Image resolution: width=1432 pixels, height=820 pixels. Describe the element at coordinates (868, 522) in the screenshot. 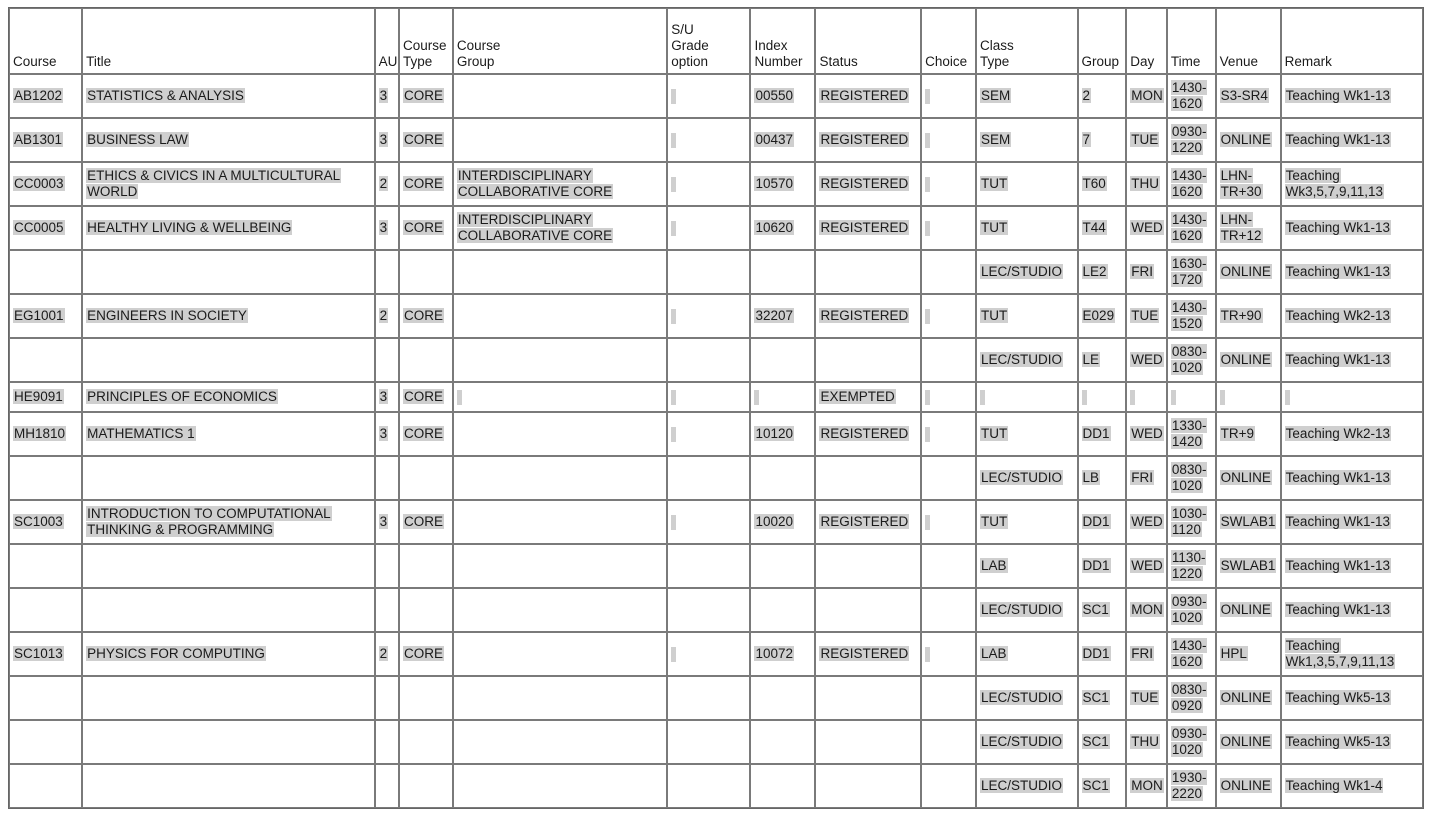

I see `cell-status: REGISTERED` at that location.